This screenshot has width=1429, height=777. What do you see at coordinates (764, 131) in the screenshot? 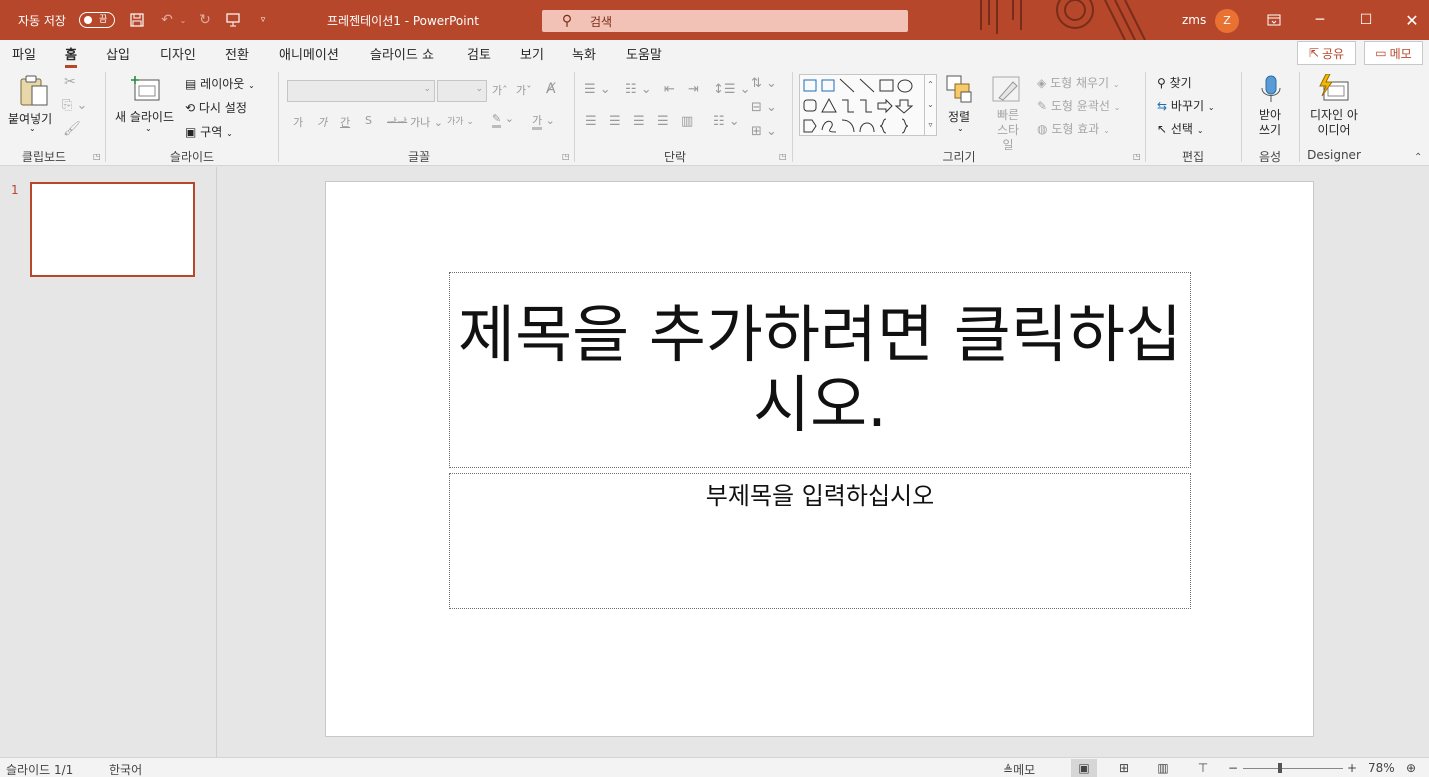
I see `smartart-icon: ⊞ ⌄` at bounding box center [764, 131].